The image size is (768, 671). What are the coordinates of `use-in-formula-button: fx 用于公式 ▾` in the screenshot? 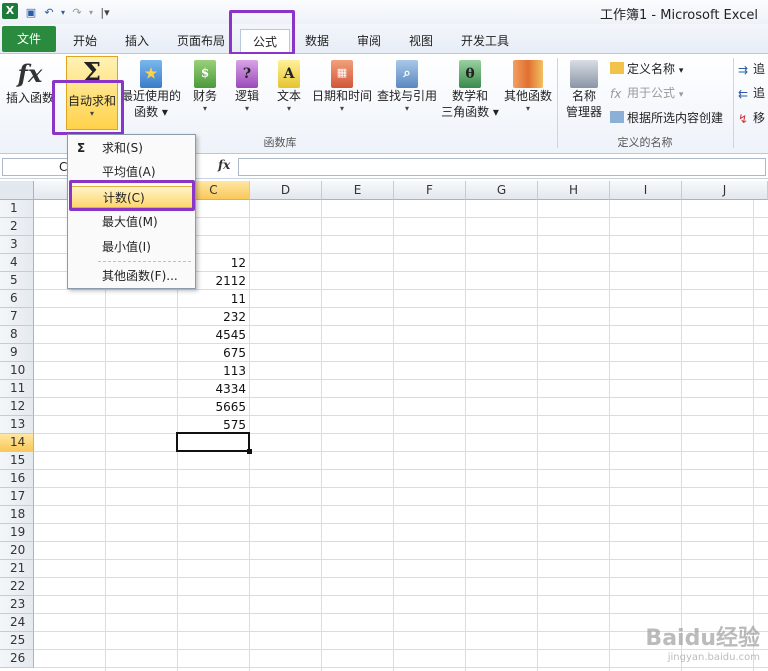 It's located at (646, 92).